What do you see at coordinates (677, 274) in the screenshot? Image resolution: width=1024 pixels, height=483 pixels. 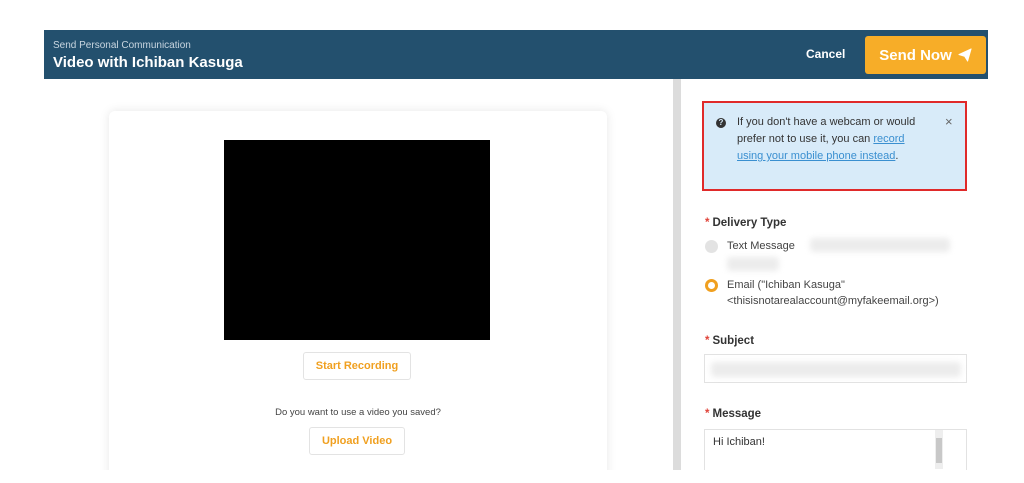 I see `panel-divider` at bounding box center [677, 274].